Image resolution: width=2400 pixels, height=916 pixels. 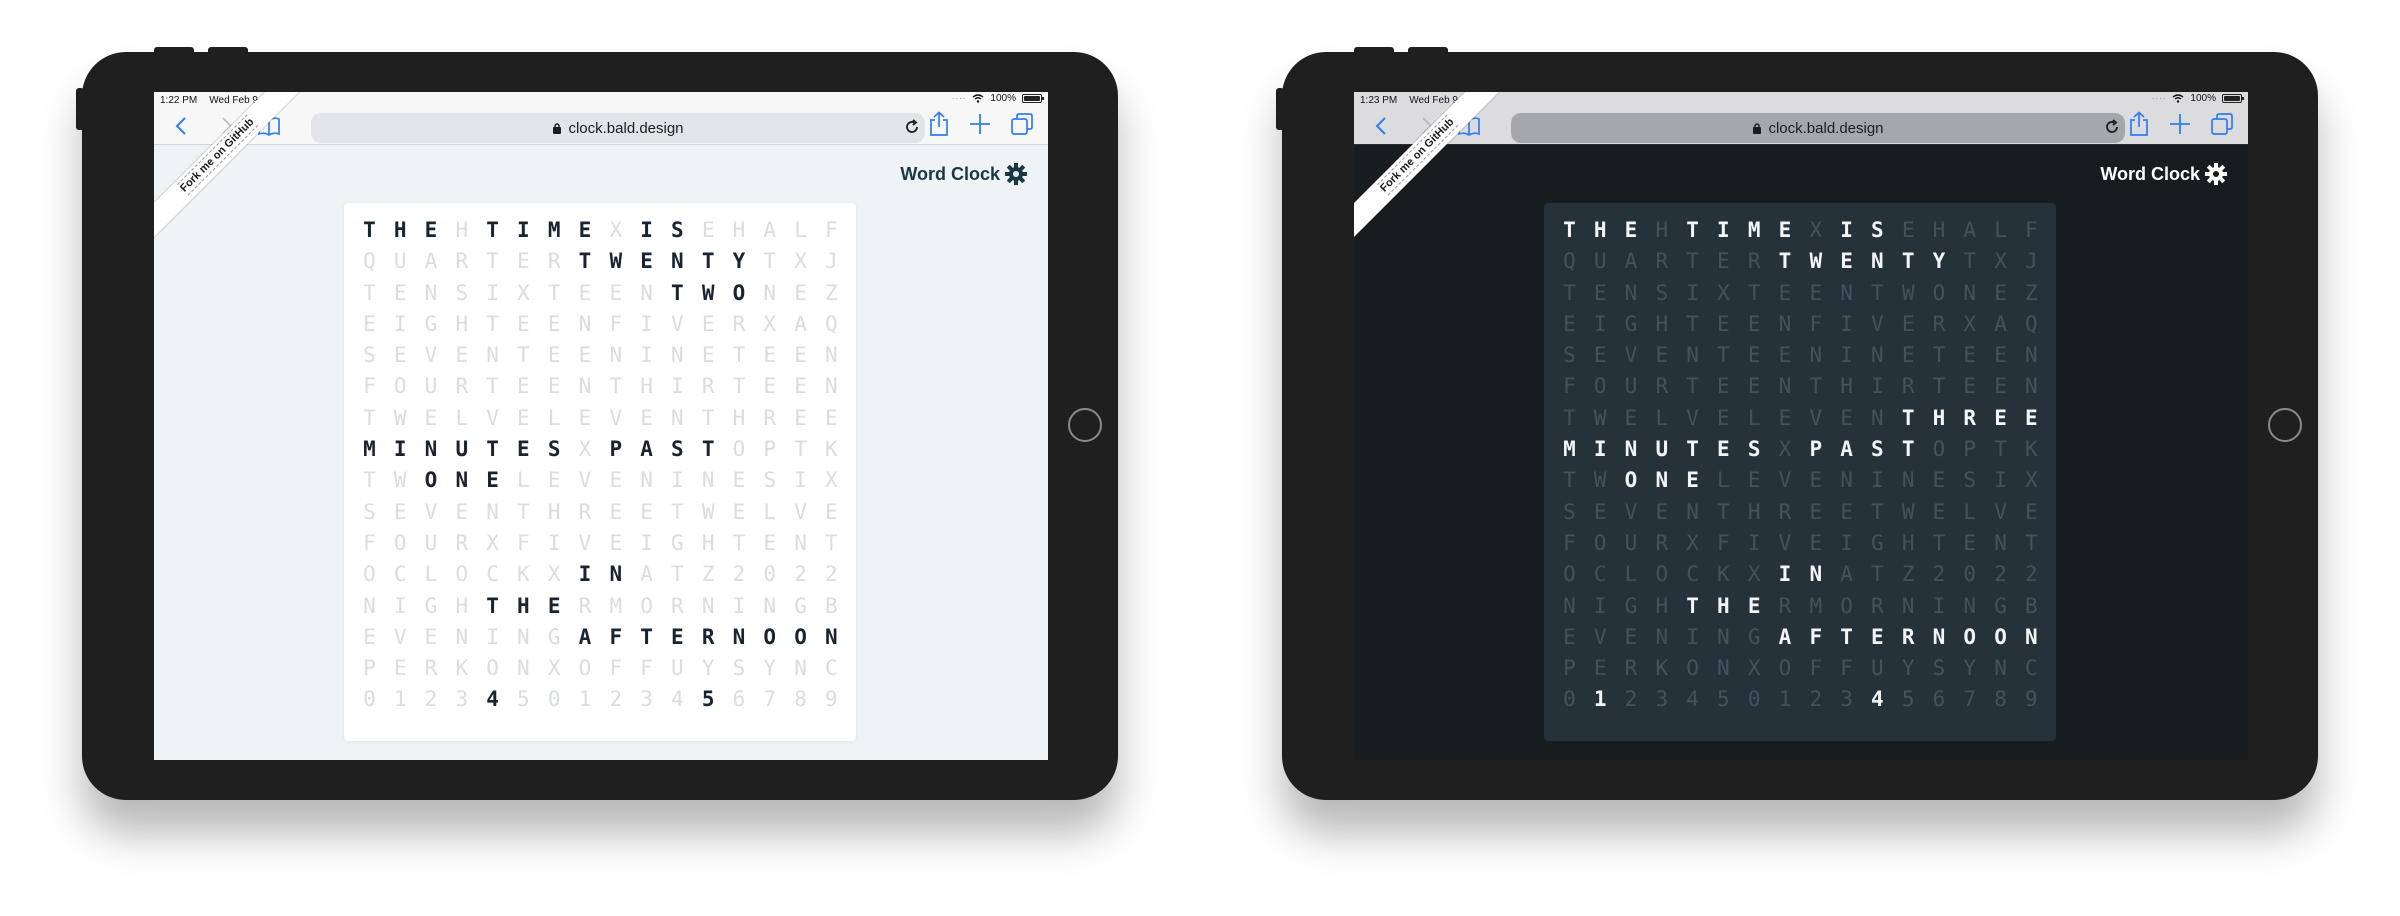 I want to click on grid-letter: K, so click(x=831, y=449).